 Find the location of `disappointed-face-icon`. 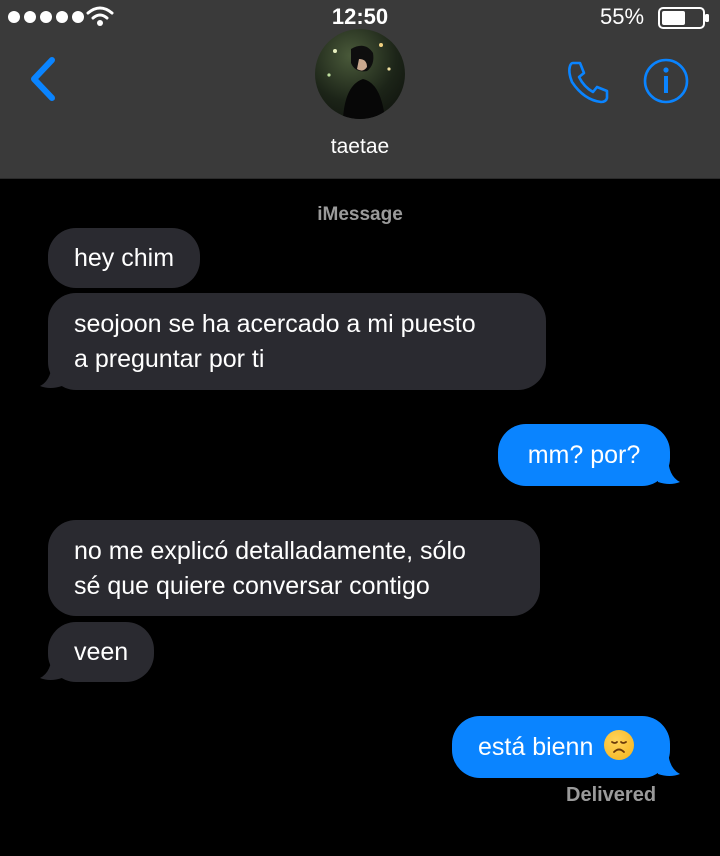

disappointed-face-icon is located at coordinates (619, 745).